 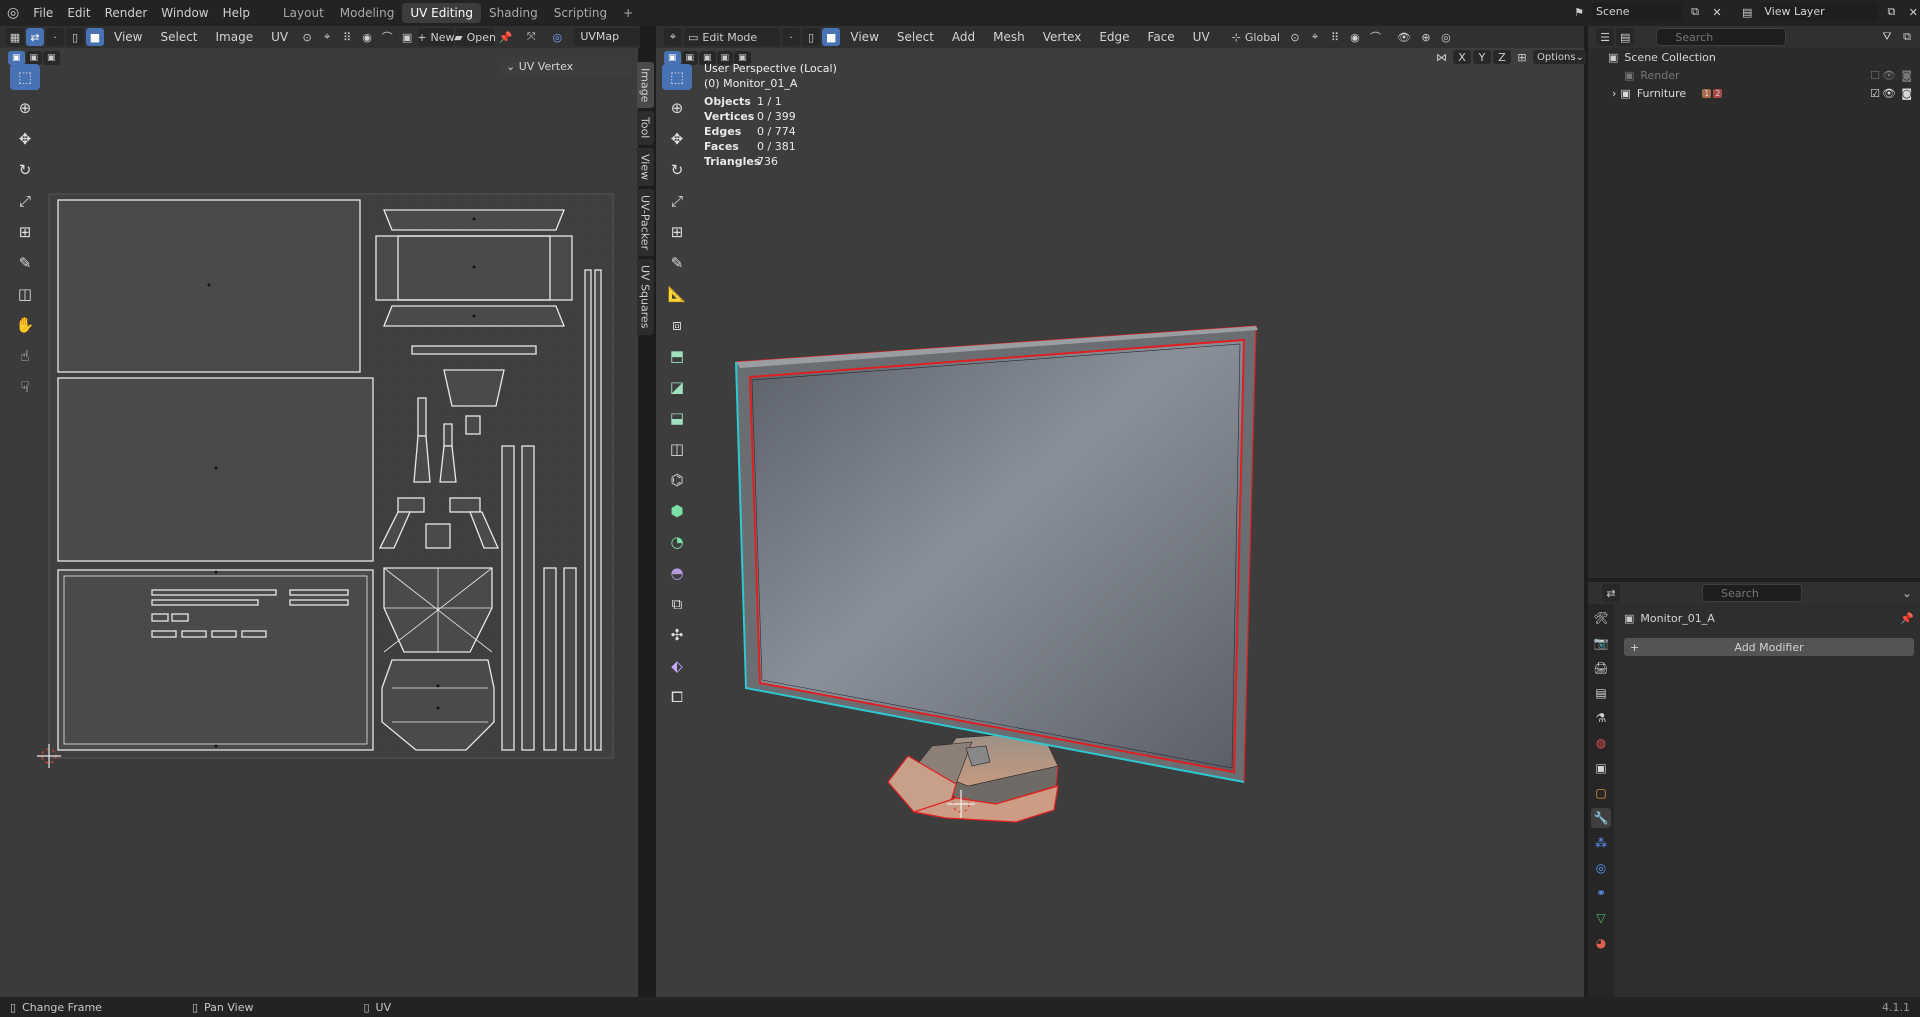 What do you see at coordinates (1769, 647) in the screenshot?
I see `add-modifier-button: + Add Modifier` at bounding box center [1769, 647].